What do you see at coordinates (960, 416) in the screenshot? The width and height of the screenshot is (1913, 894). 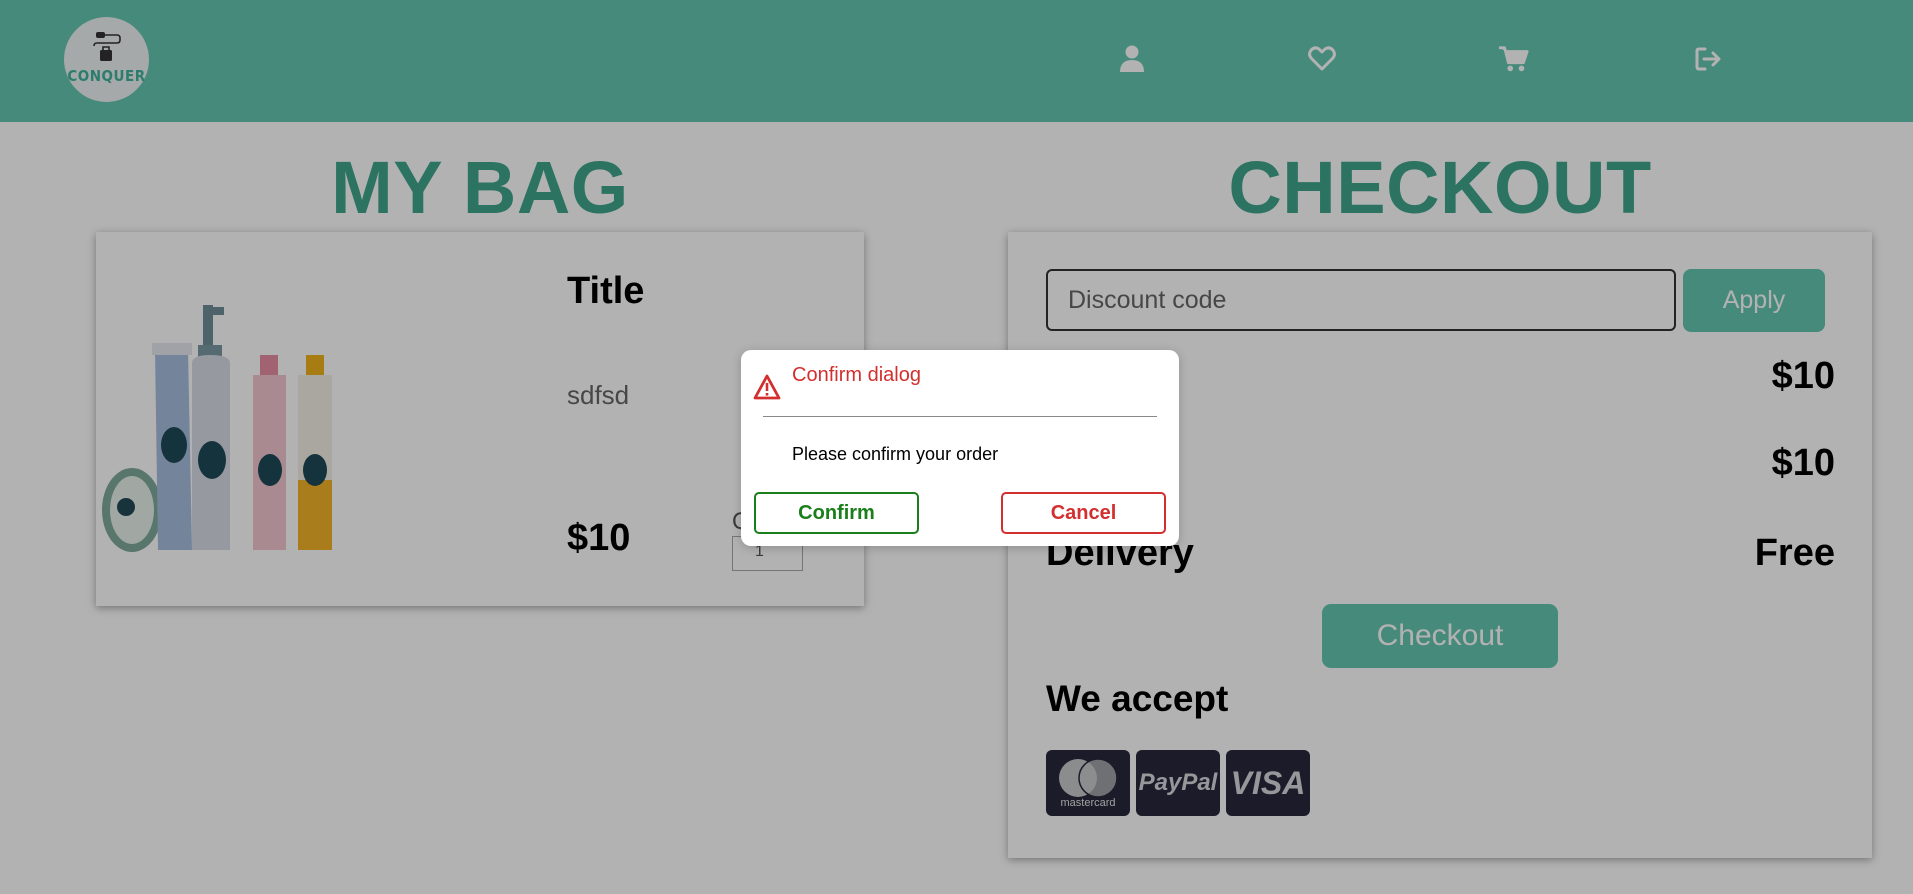 I see `dialog-divider` at bounding box center [960, 416].